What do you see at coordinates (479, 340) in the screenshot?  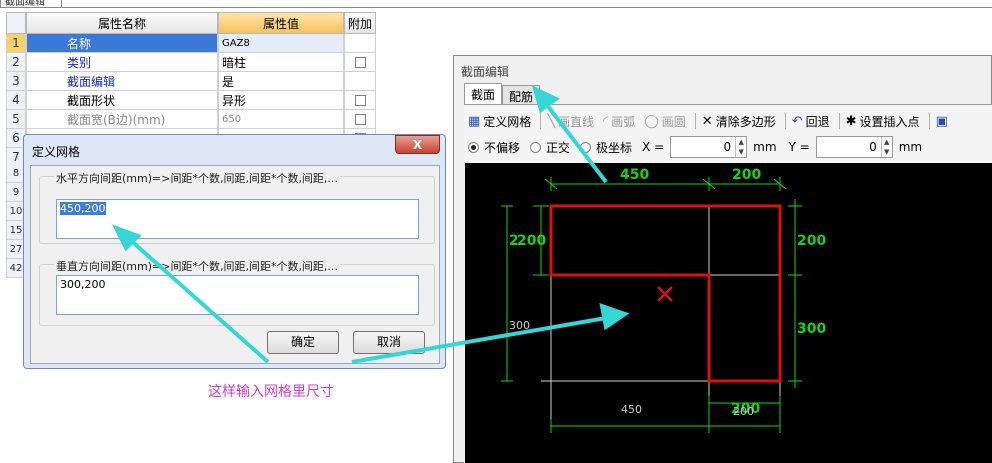 I see `arrow-to-canvas` at bounding box center [479, 340].